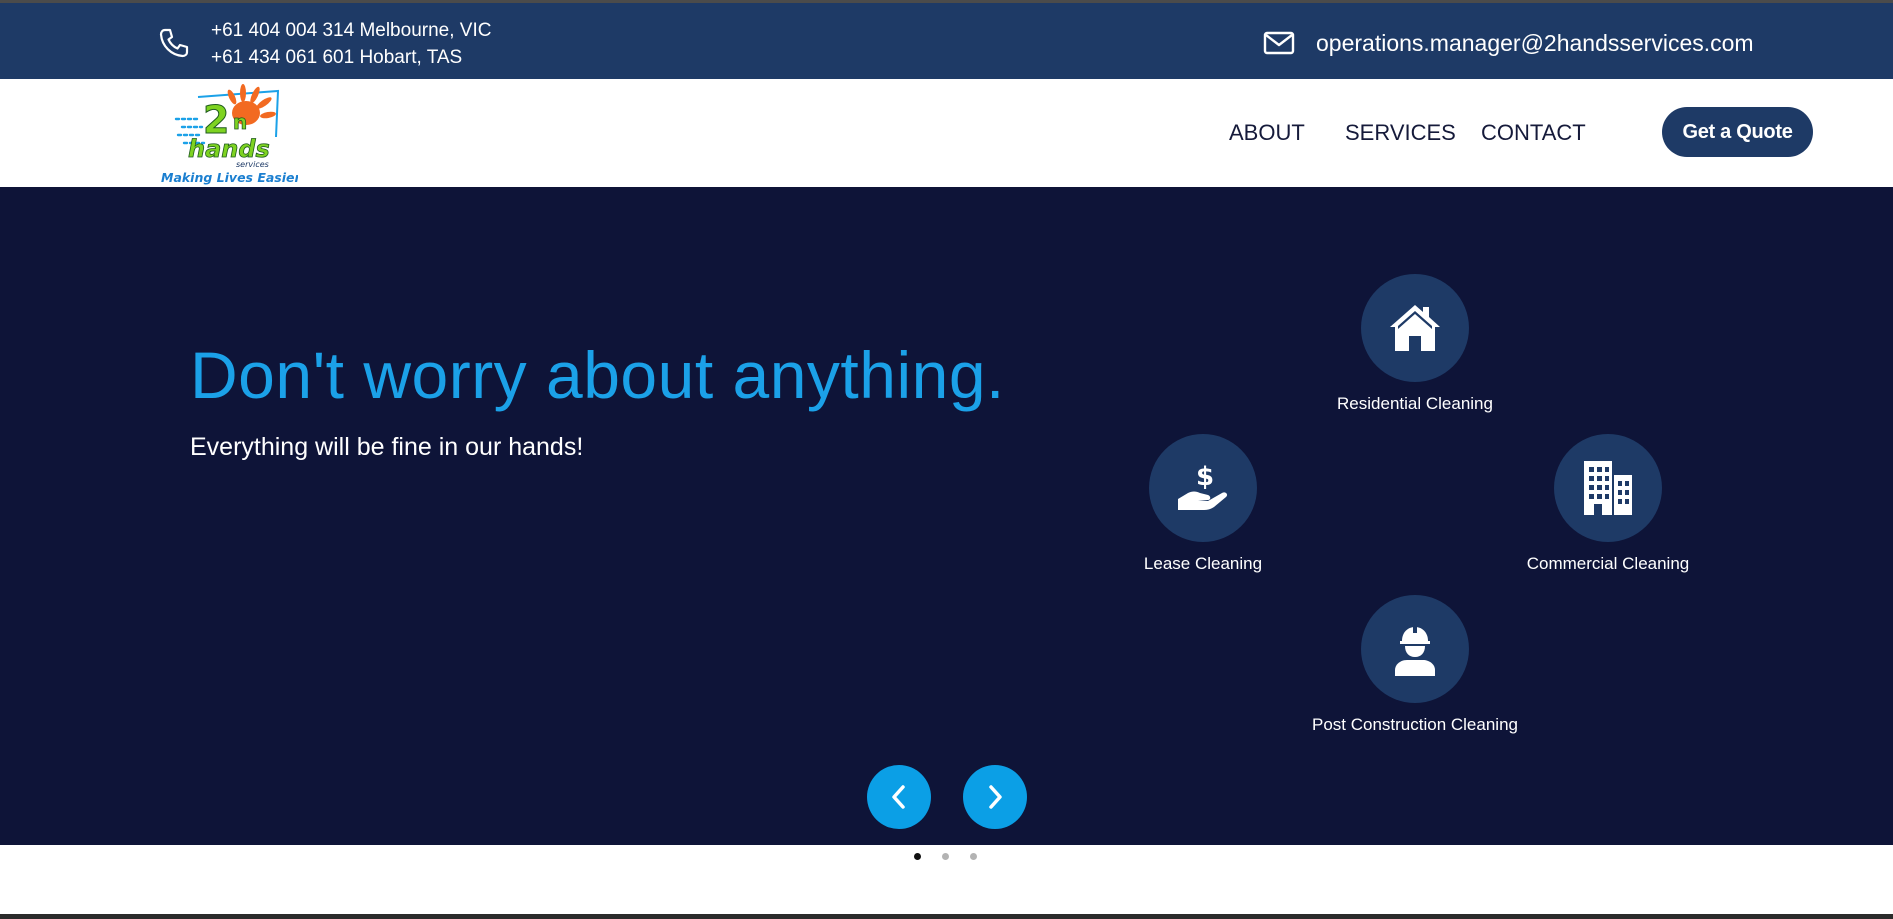 This screenshot has height=919, width=1893. Describe the element at coordinates (1535, 43) in the screenshot. I see `email-link: operations.manager@2handsservices.com` at that location.